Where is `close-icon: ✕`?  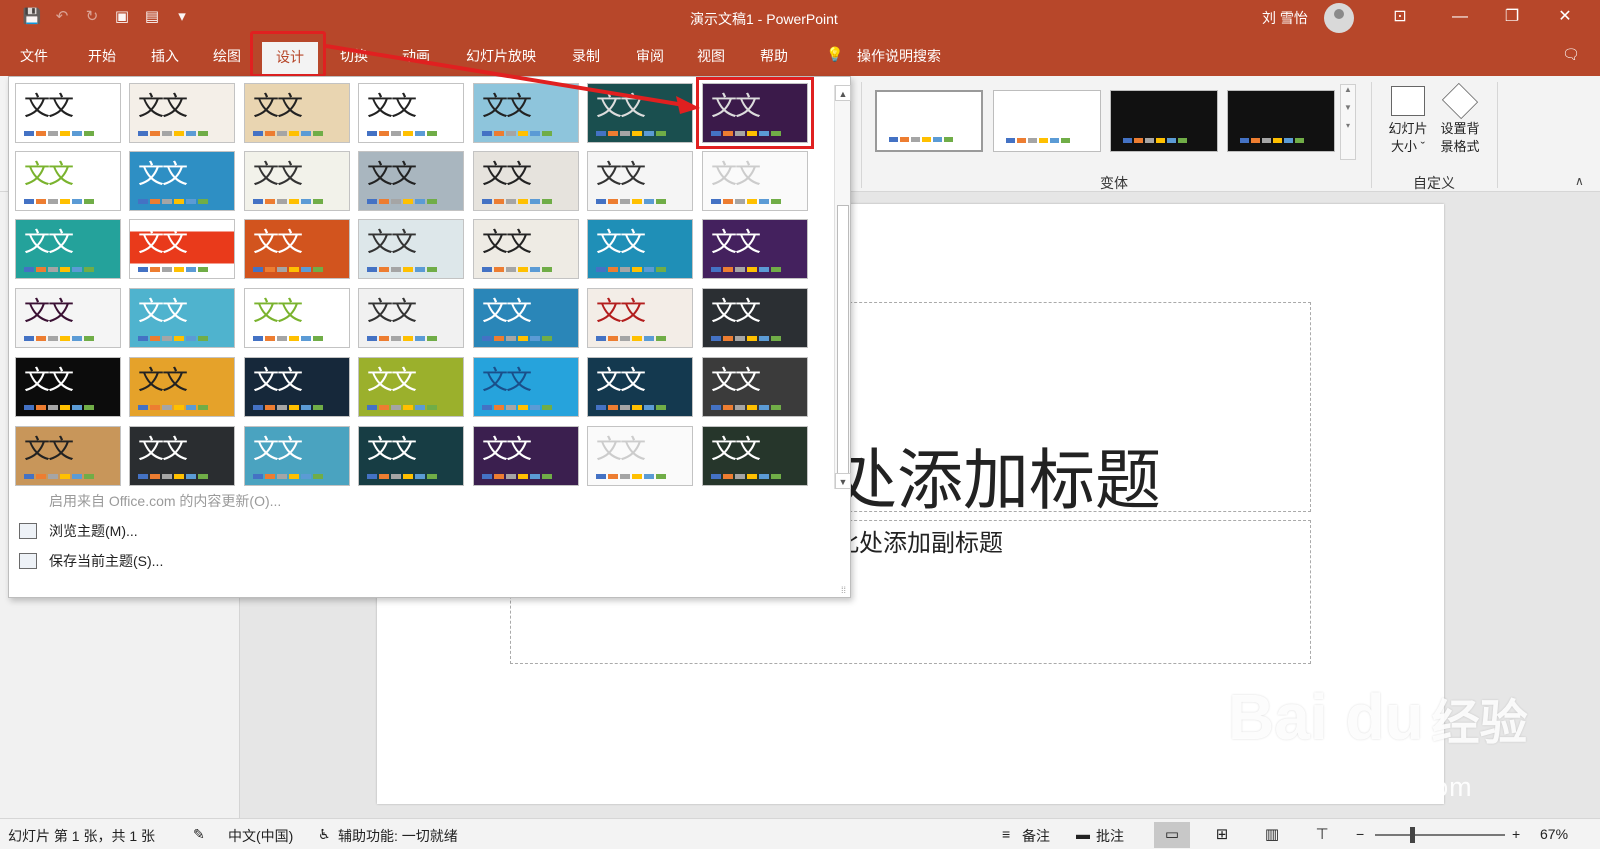
close-icon: ✕ is located at coordinates (1565, 17).